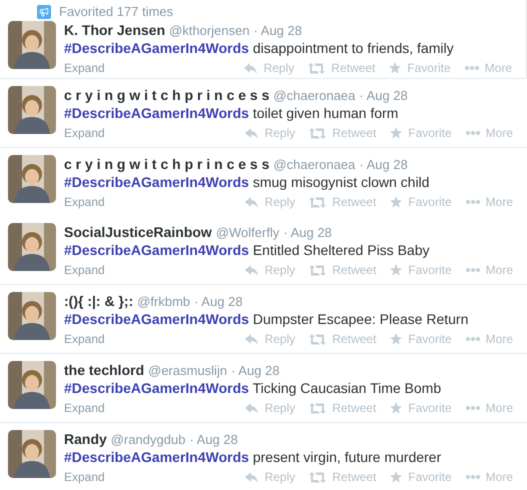  I want to click on user-name: Randy, so click(85, 439).